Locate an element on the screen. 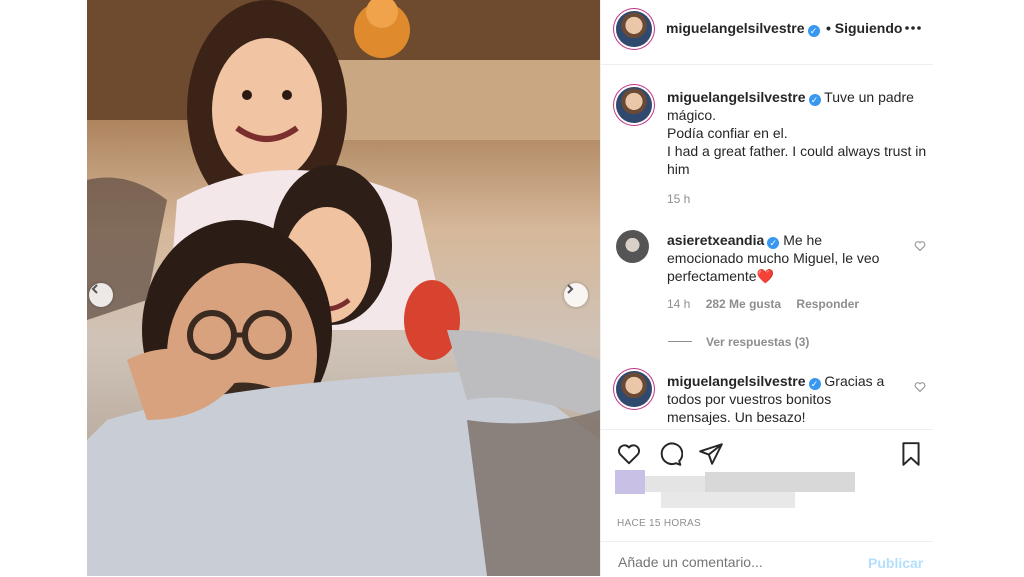  caption-text-line: mágico. is located at coordinates (692, 115).